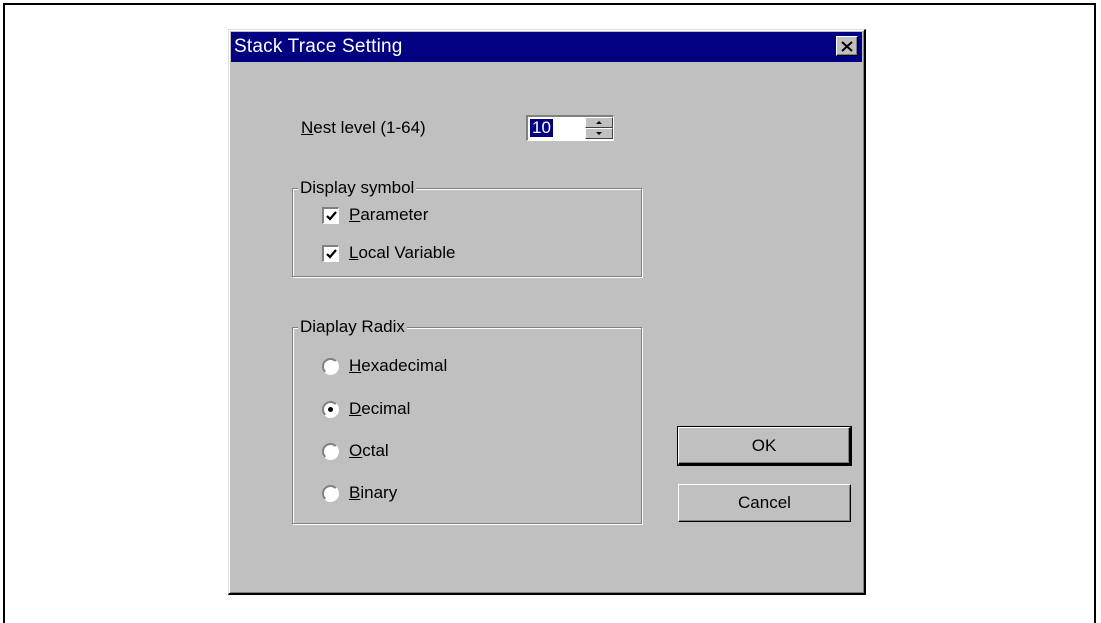  What do you see at coordinates (389, 214) in the screenshot?
I see `parameter-label: Parameter` at bounding box center [389, 214].